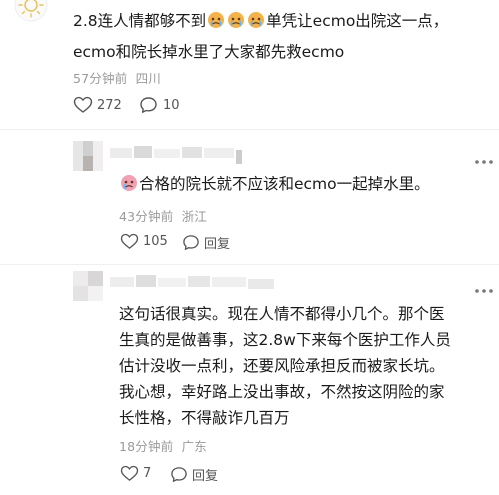 The image size is (499, 495). What do you see at coordinates (100, 78) in the screenshot?
I see `comment-1-time: 57分钟前` at bounding box center [100, 78].